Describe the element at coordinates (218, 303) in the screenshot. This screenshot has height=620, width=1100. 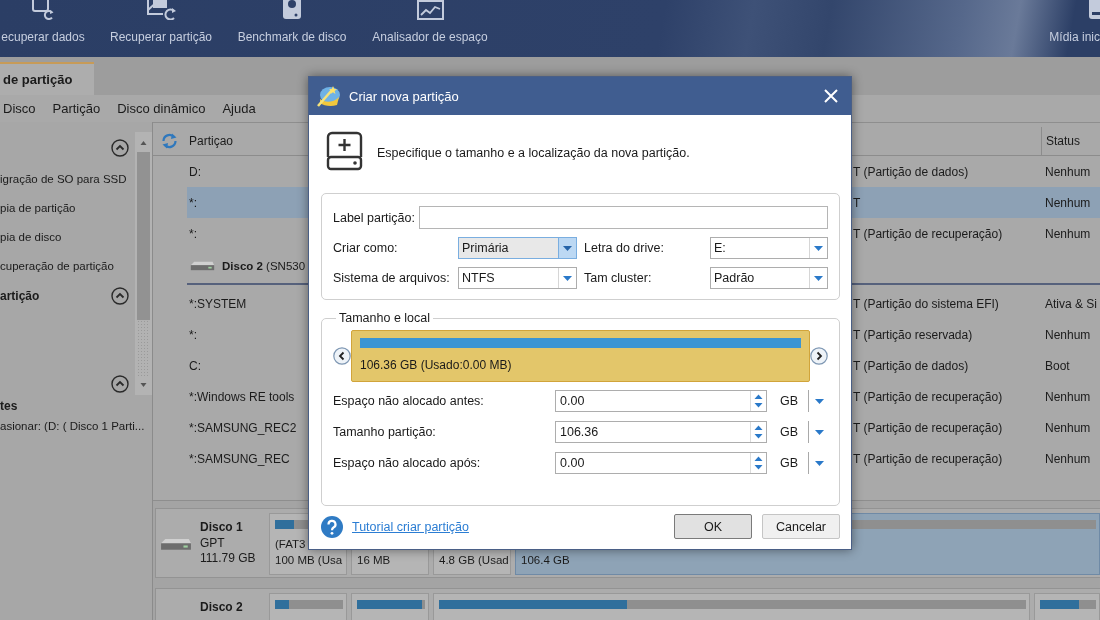
I see `table-cell: *:SYSTEM` at that location.